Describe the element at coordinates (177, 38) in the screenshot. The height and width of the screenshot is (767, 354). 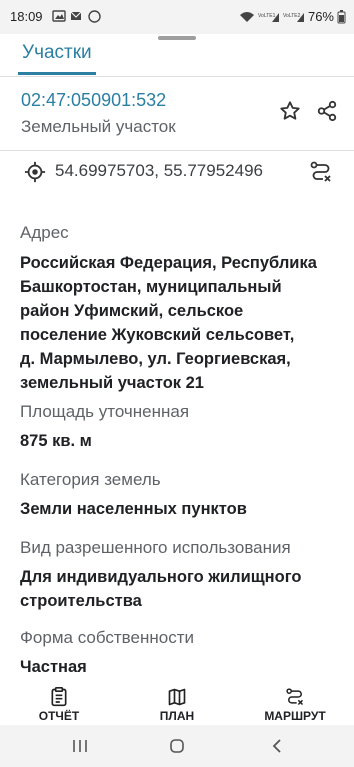
I see `drag-handle` at that location.